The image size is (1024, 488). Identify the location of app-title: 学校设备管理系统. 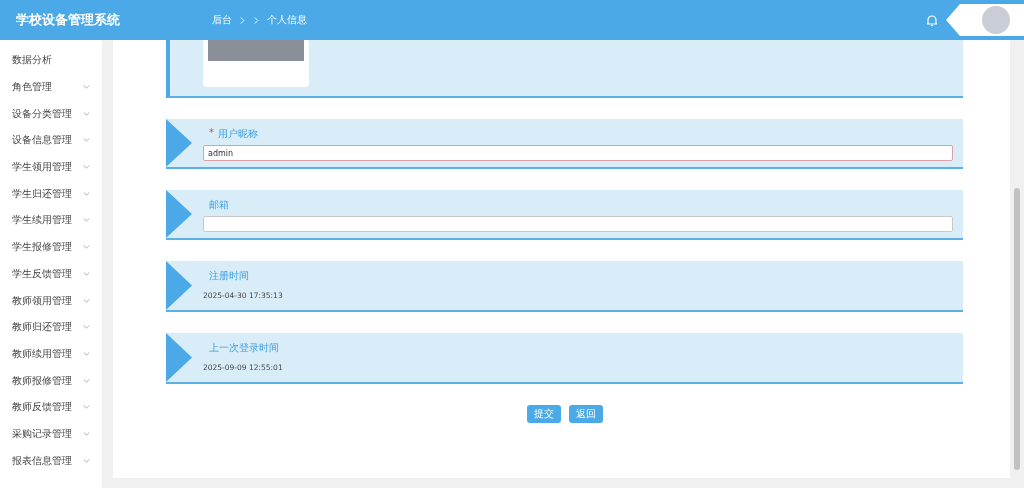
(68, 20).